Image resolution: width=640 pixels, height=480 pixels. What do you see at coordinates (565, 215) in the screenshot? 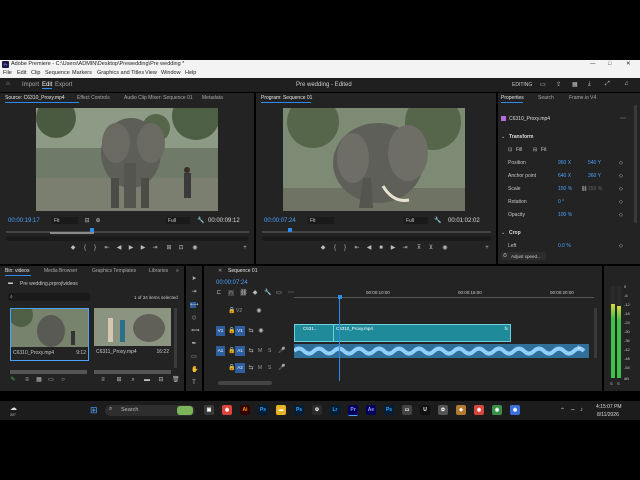
I see `prop-value-opacity: 100 %` at bounding box center [565, 215].